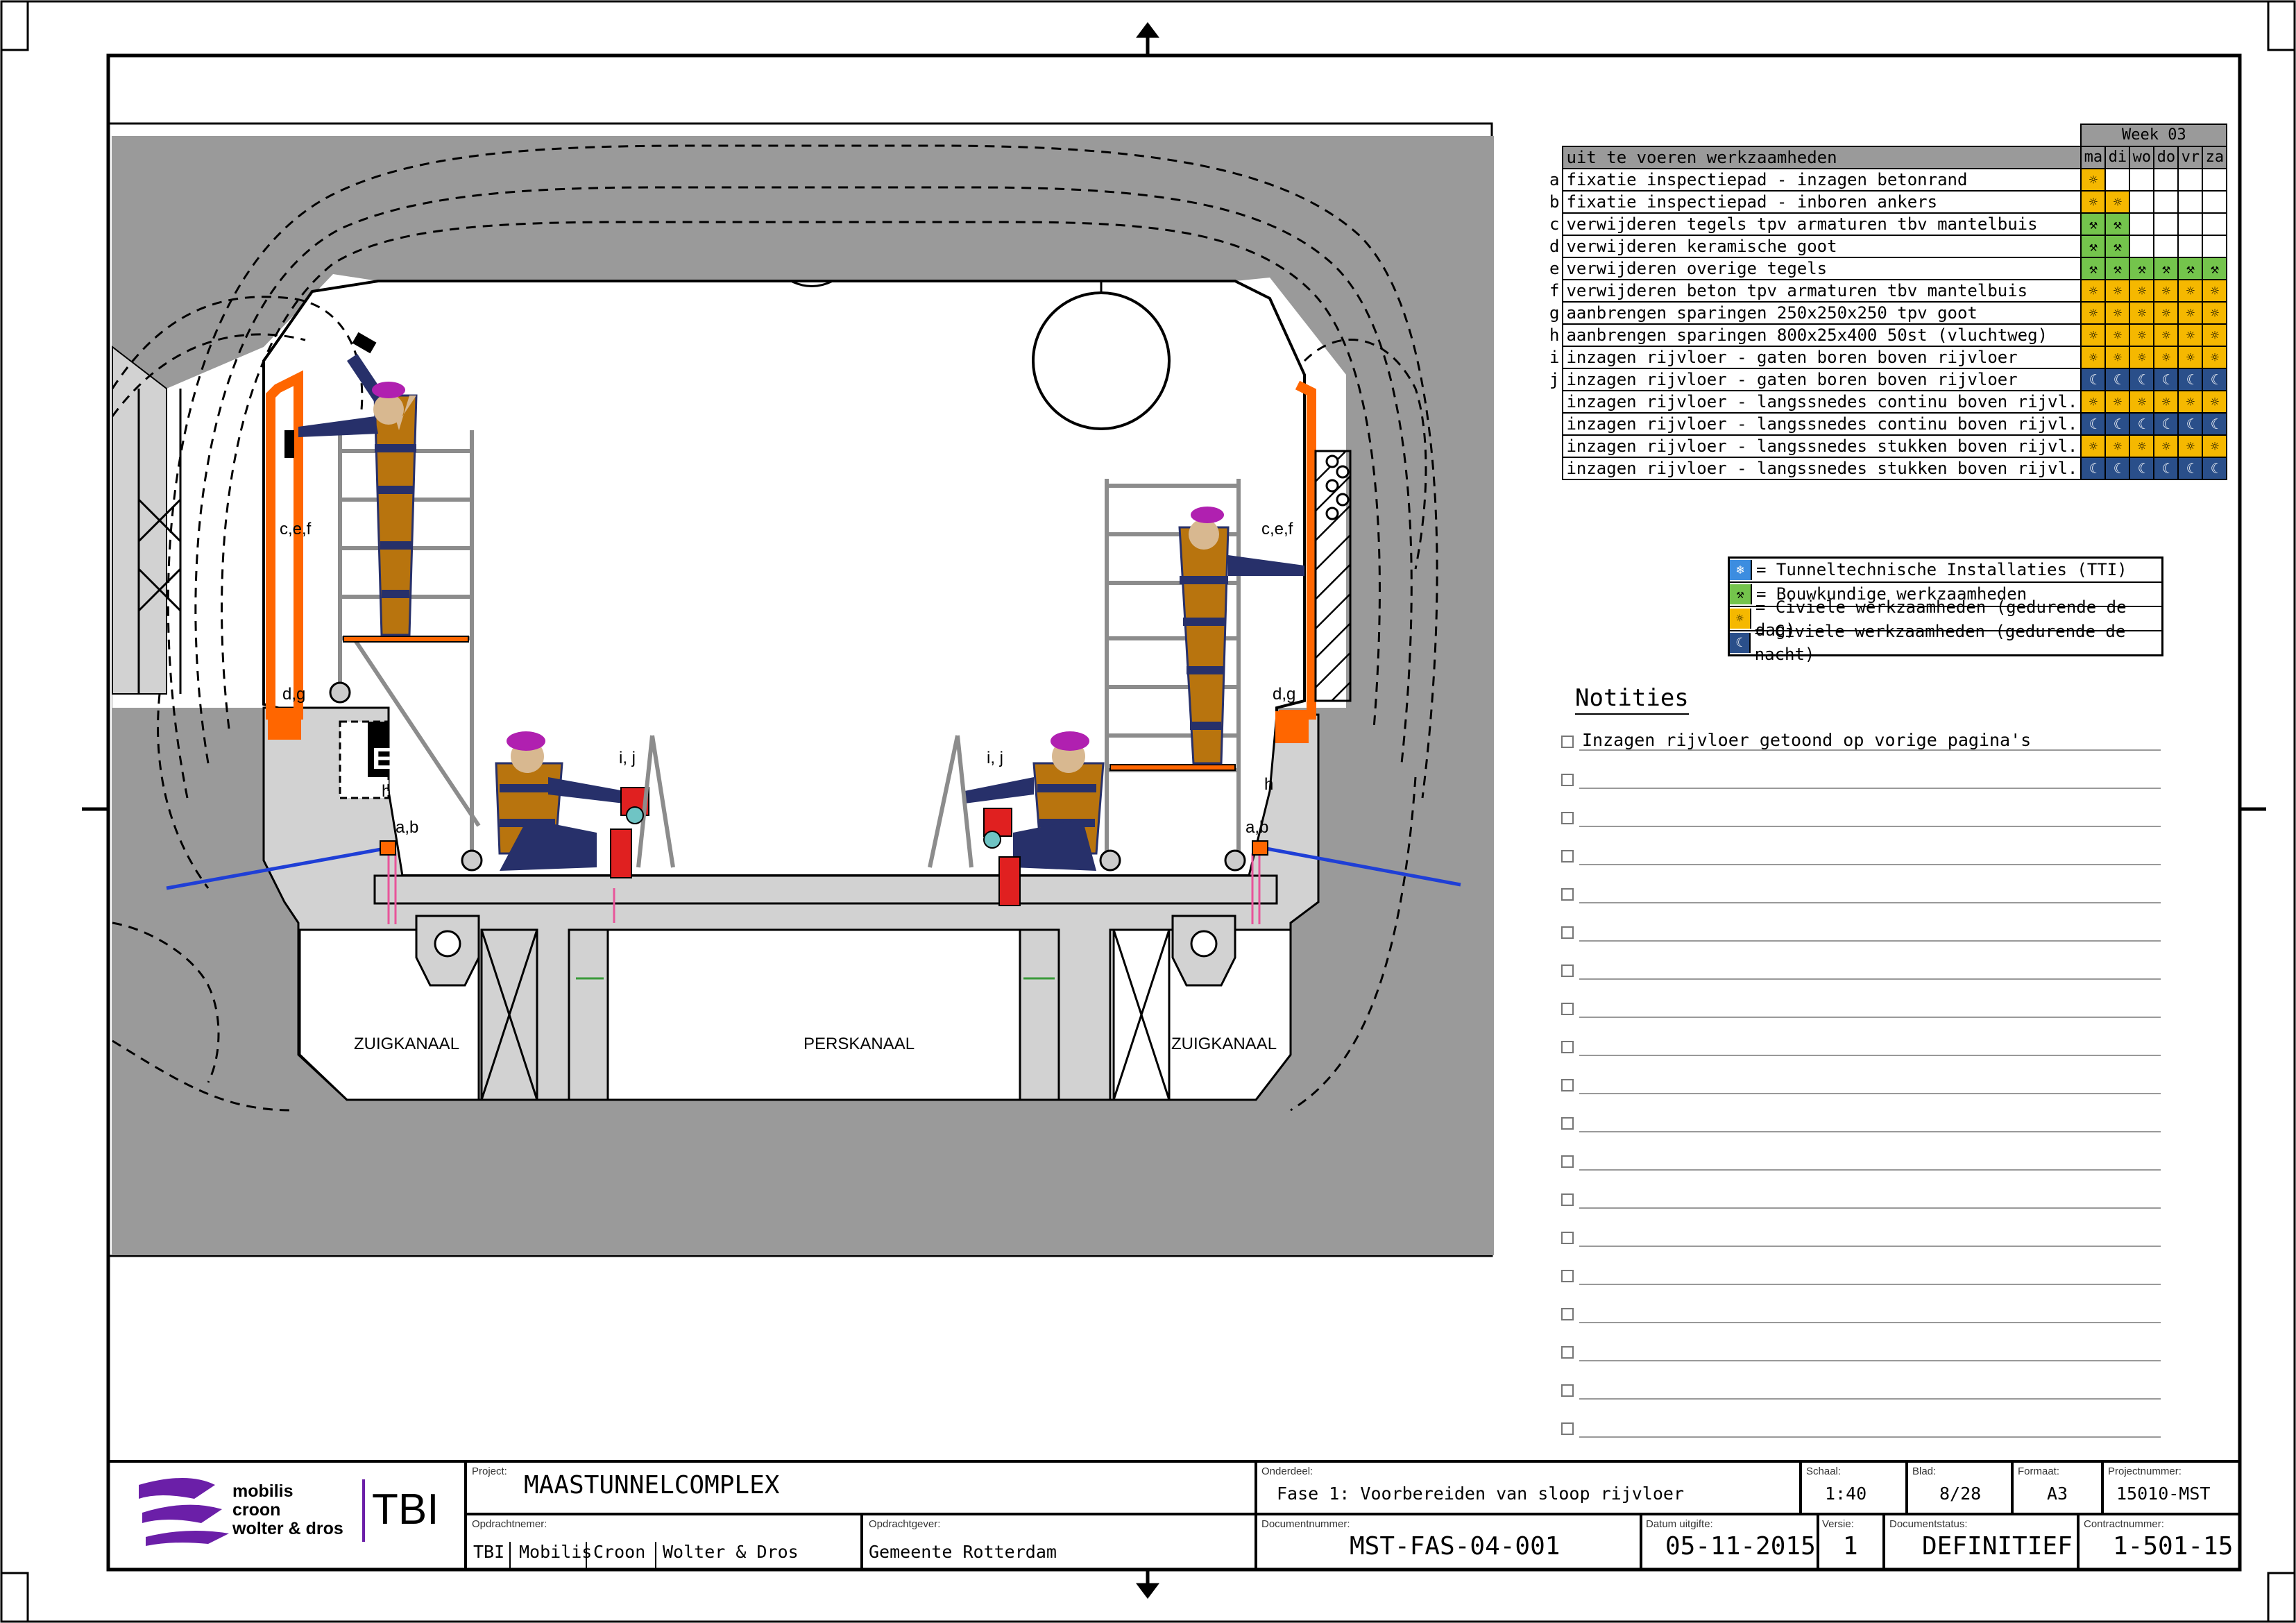  I want to click on task-code: a, so click(1554, 180).